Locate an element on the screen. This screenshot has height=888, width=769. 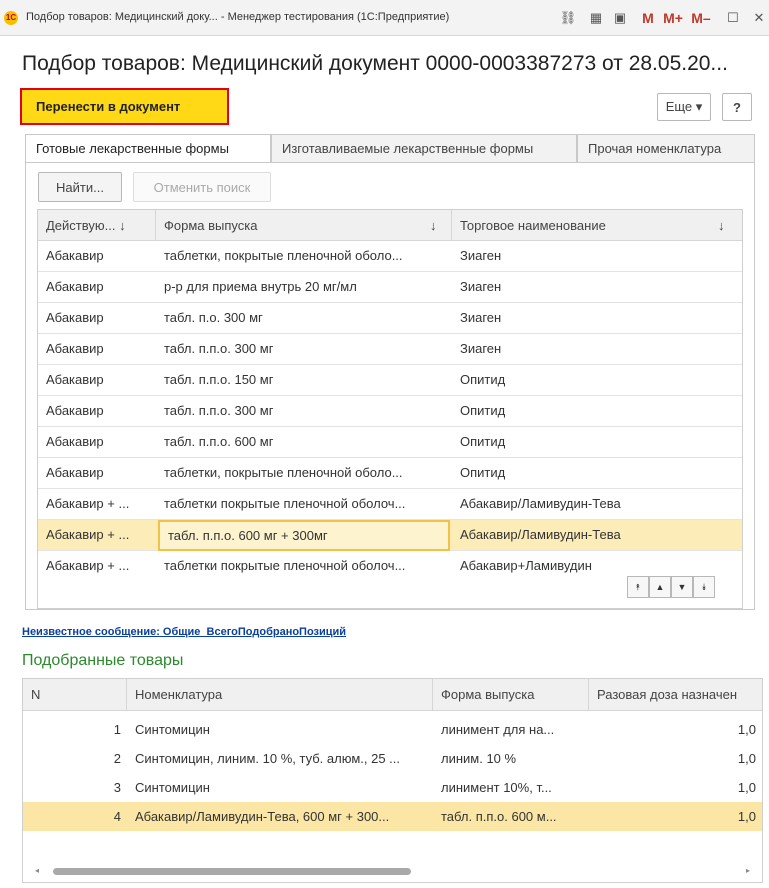
calculator-icon: ▦ is located at coordinates (596, 18).